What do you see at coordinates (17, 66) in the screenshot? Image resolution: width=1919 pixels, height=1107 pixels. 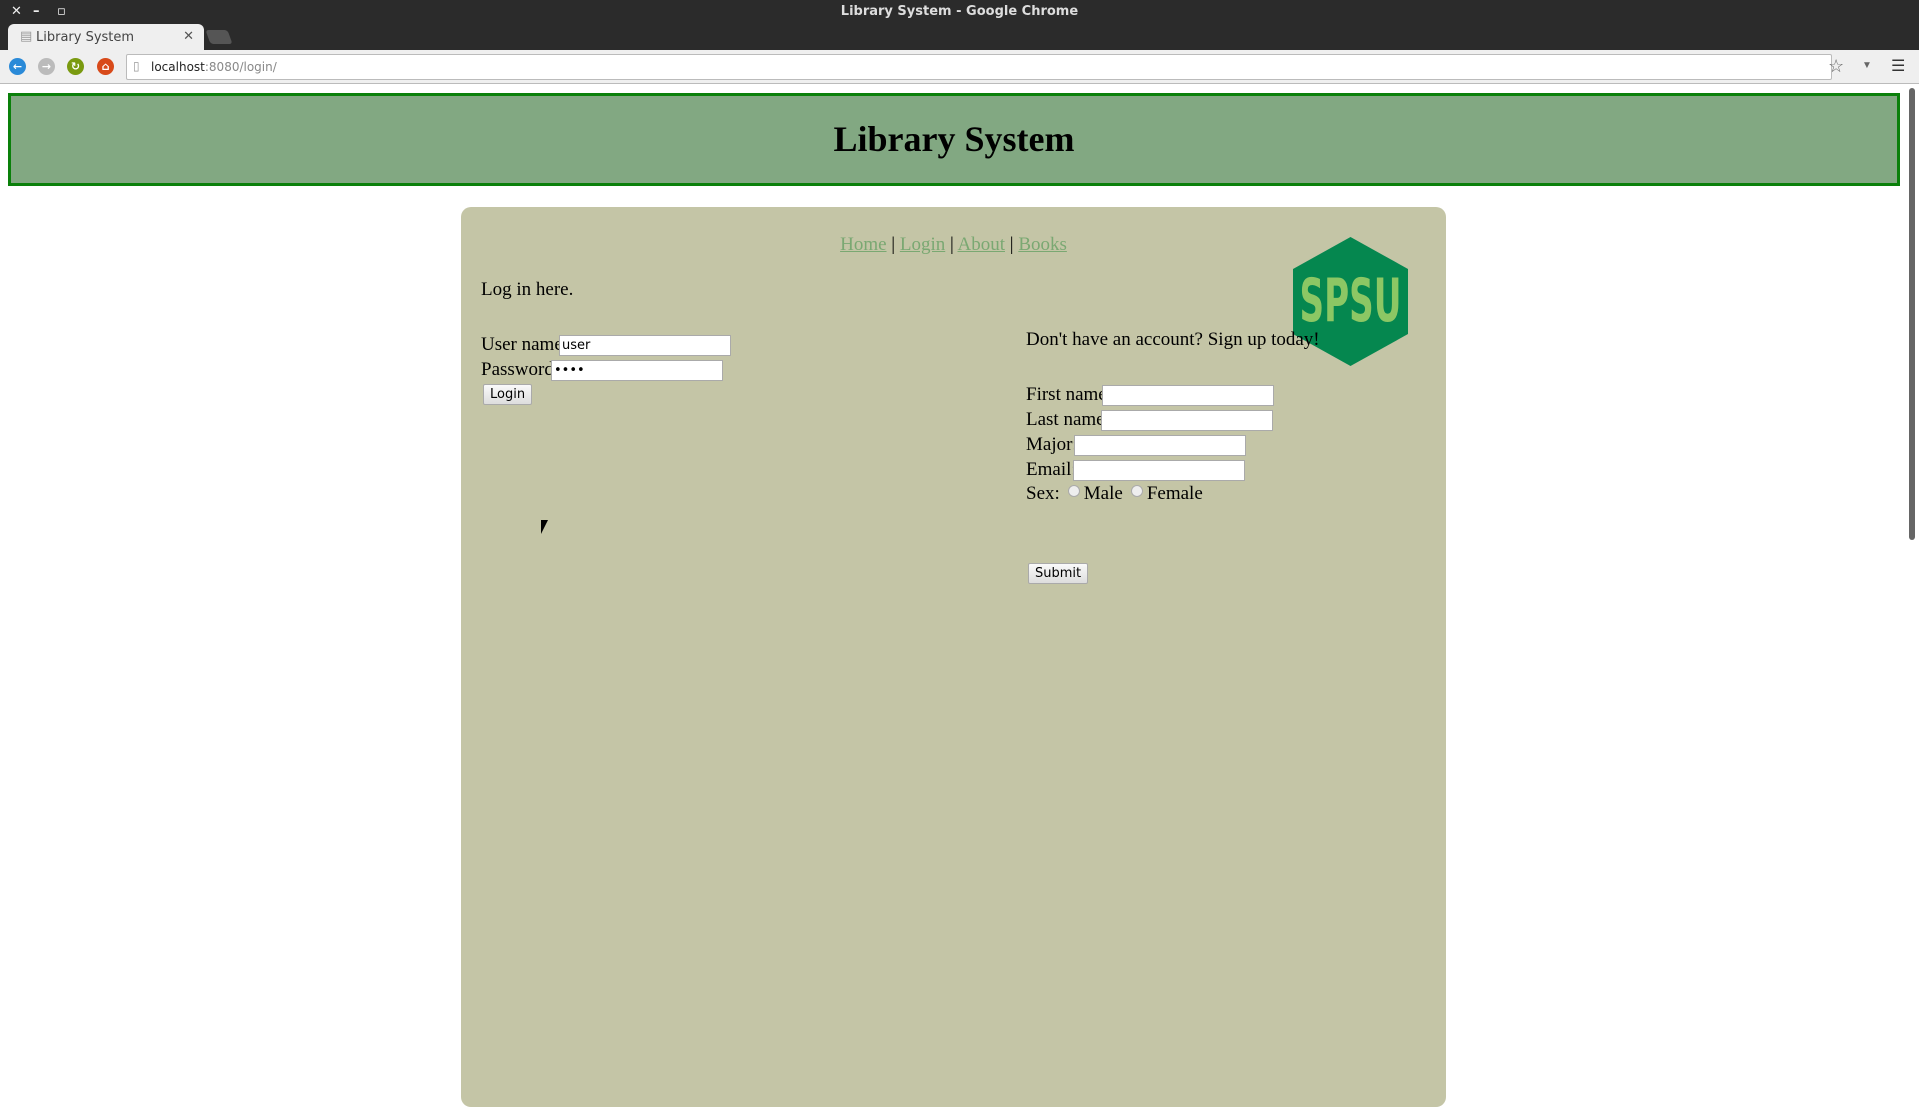 I see `back-icon: ←` at bounding box center [17, 66].